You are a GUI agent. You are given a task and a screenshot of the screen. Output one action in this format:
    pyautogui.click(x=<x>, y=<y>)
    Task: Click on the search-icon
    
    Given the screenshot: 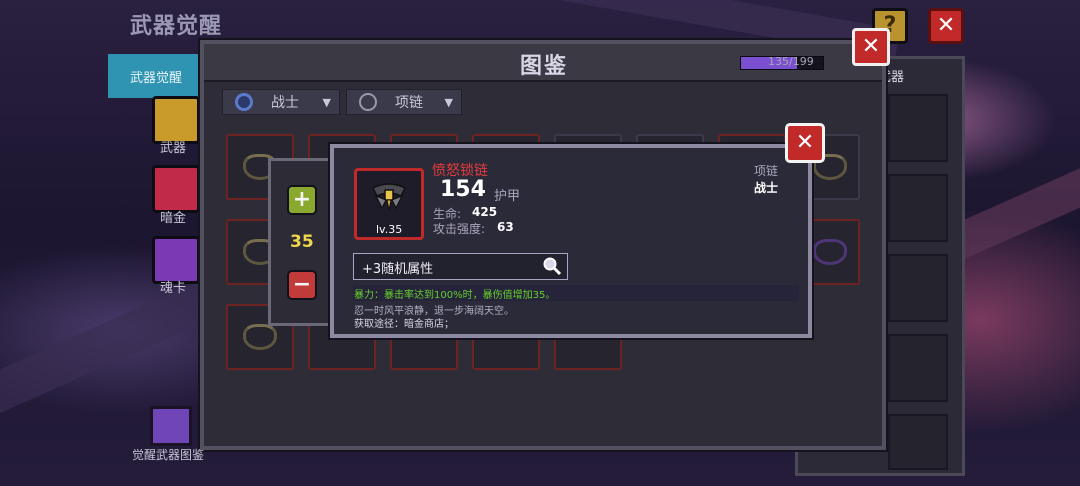 What is the action you would take?
    pyautogui.click(x=552, y=266)
    